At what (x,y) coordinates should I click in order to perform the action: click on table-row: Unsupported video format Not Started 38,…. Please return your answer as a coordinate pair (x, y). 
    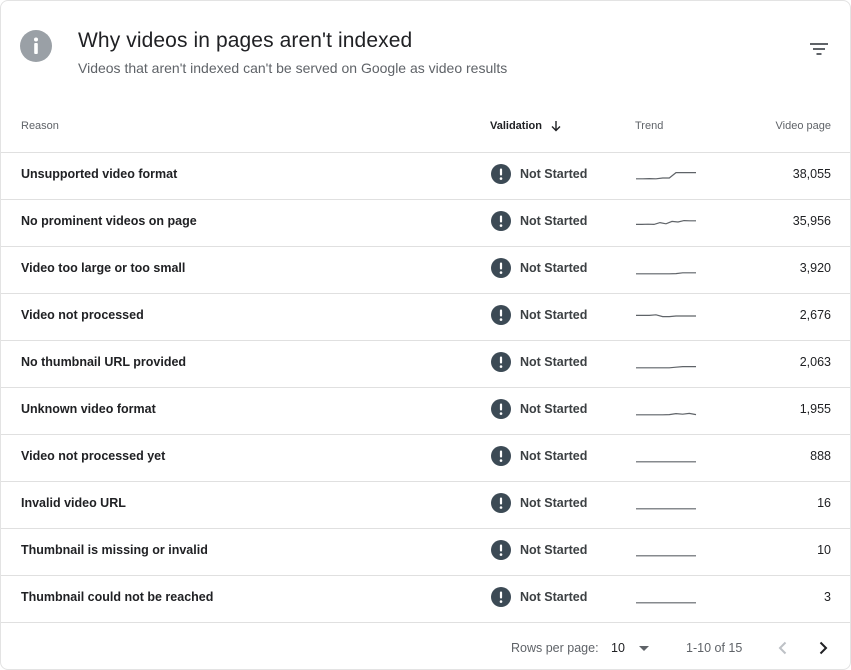
    Looking at the image, I should click on (425, 176).